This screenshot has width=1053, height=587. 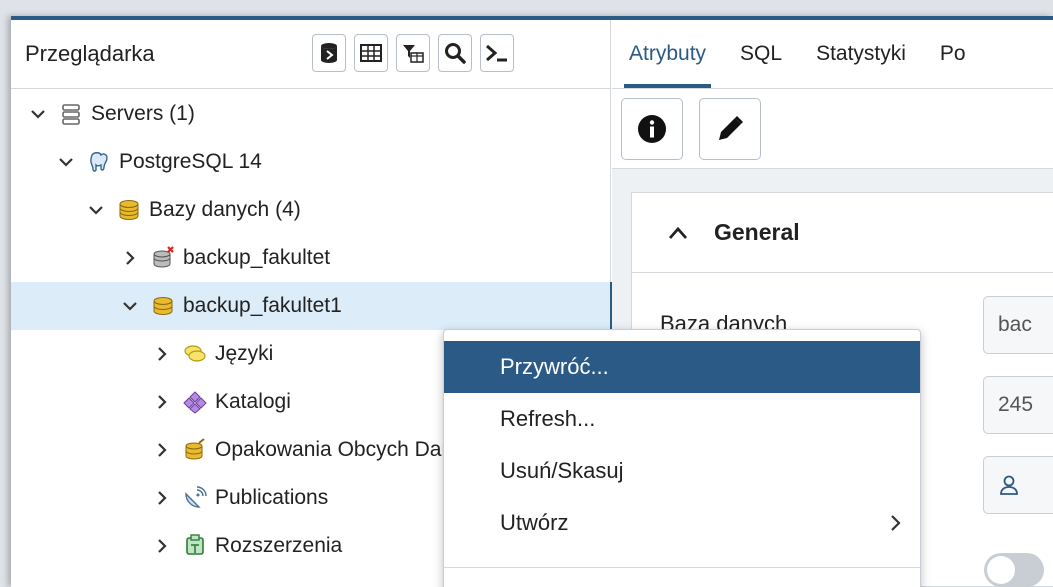 I want to click on publications-icon, so click(x=196, y=497).